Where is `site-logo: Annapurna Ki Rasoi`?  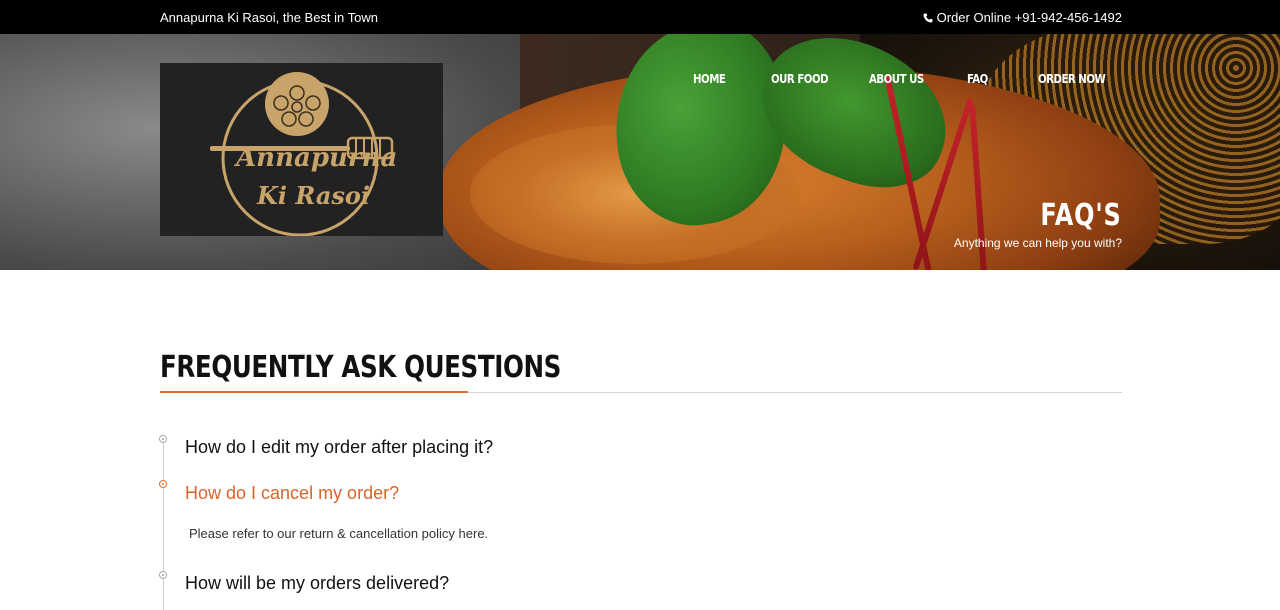
site-logo: Annapurna Ki Rasoi is located at coordinates (301, 149).